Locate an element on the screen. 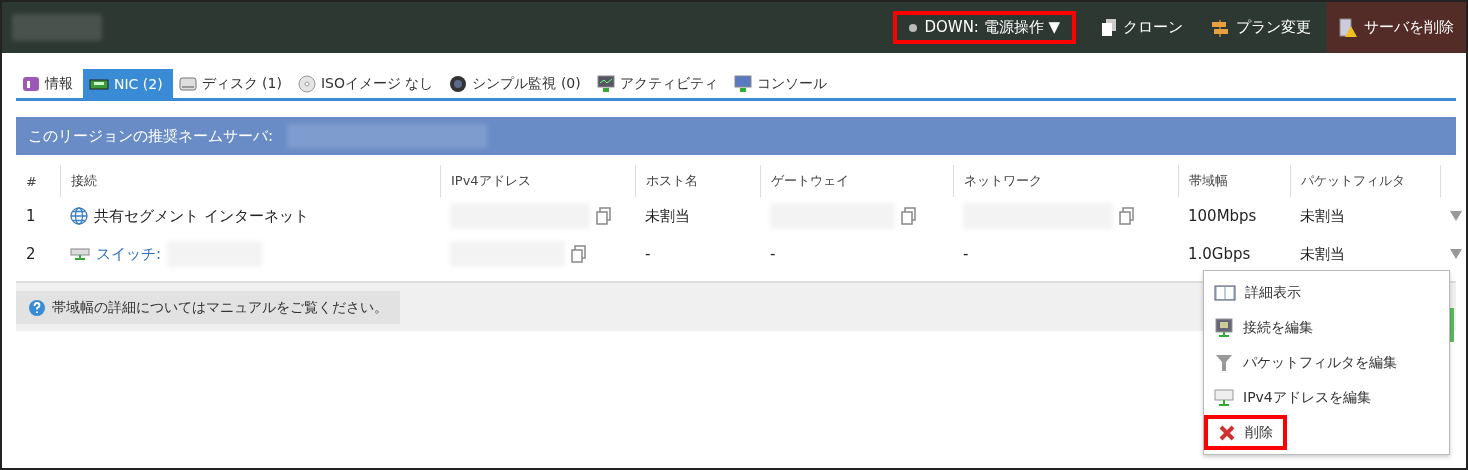  row-number: 2 is located at coordinates (31, 254).